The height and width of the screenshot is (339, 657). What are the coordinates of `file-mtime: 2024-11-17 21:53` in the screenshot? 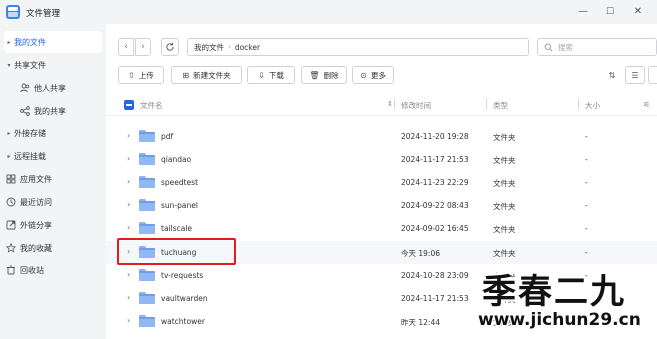 It's located at (435, 298).